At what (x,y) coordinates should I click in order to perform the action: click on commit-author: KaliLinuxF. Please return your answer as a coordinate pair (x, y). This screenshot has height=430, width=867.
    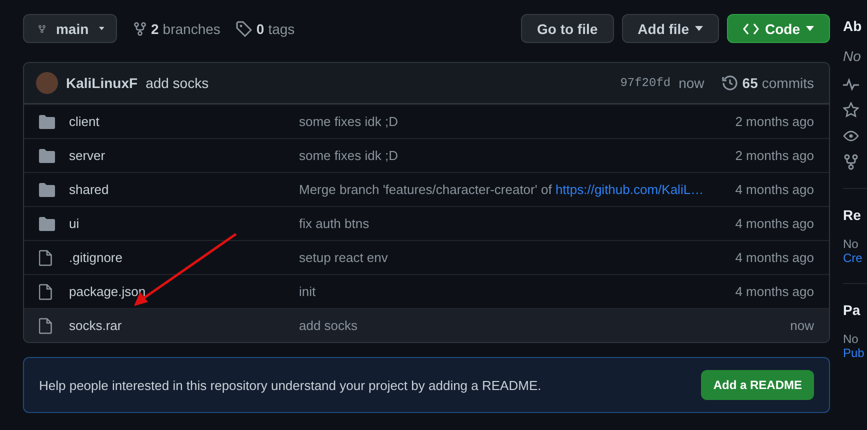
    Looking at the image, I should click on (102, 83).